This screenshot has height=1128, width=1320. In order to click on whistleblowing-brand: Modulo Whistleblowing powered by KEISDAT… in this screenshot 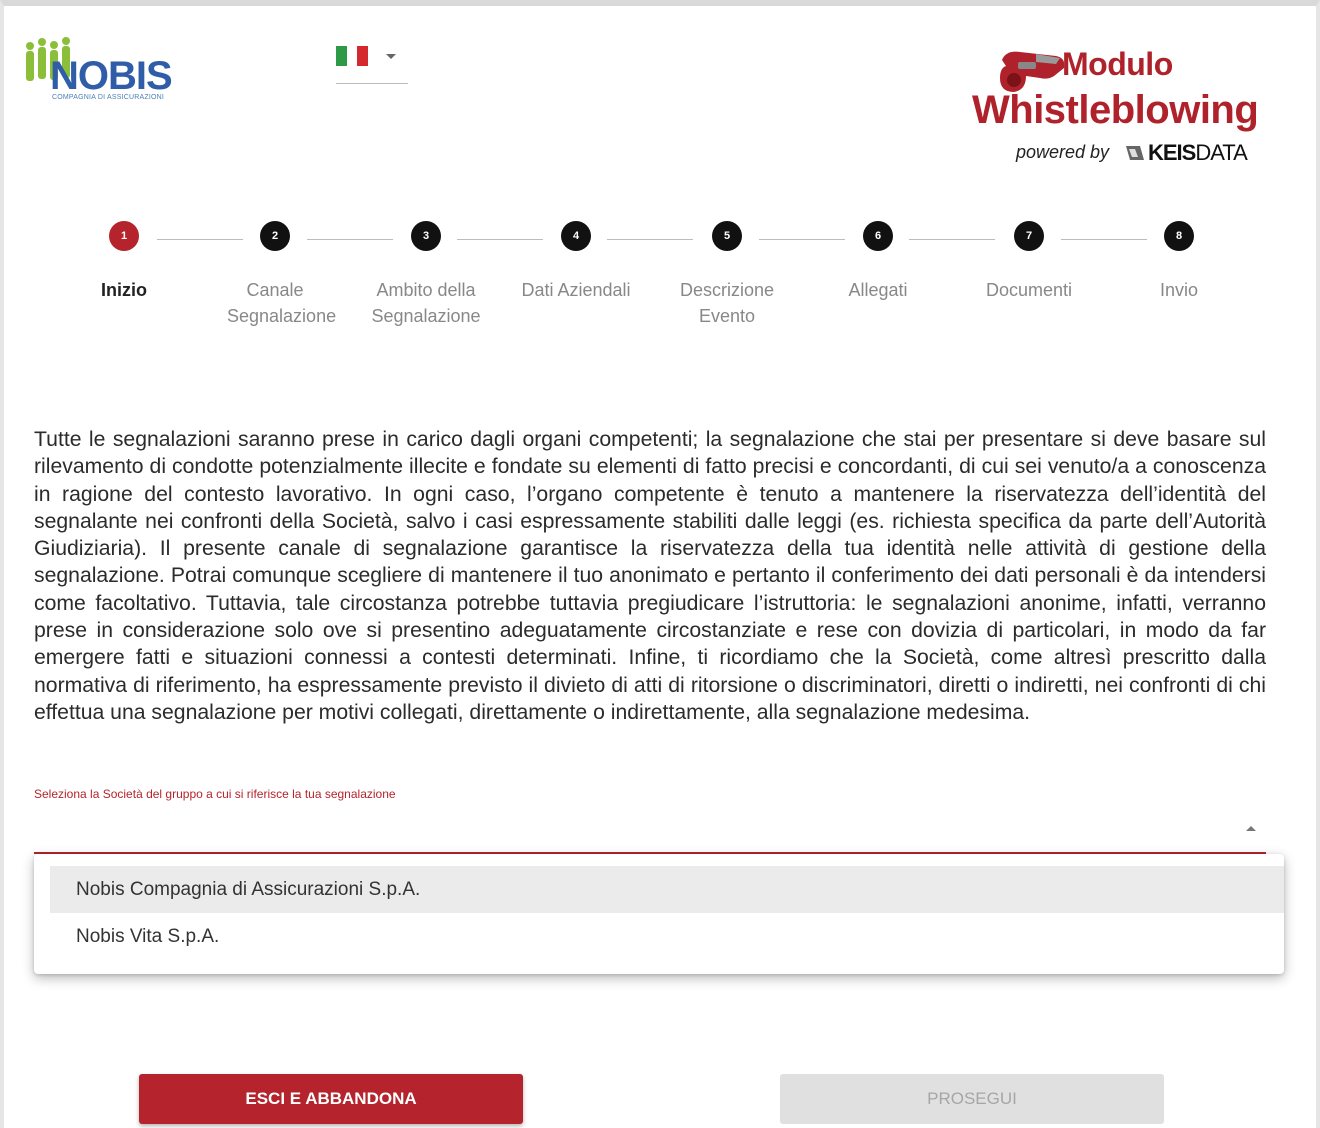, I will do `click(1125, 109)`.